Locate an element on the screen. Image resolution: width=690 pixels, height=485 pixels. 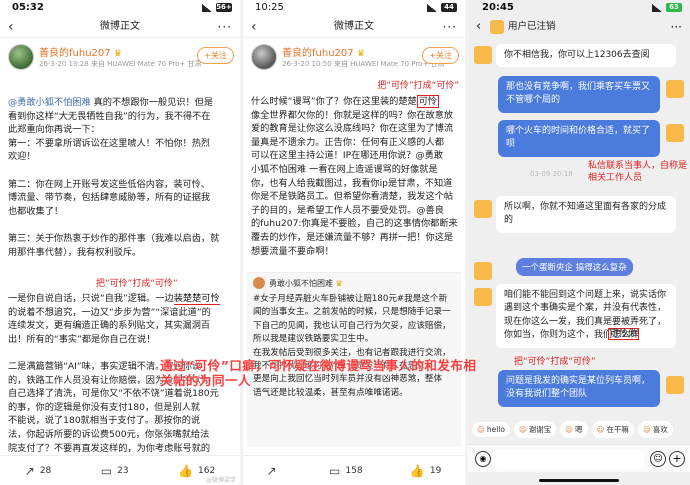
quoted-line: 语气还是比较温柔，甚至有点唯唯诺诺。 is located at coordinates (330, 392).